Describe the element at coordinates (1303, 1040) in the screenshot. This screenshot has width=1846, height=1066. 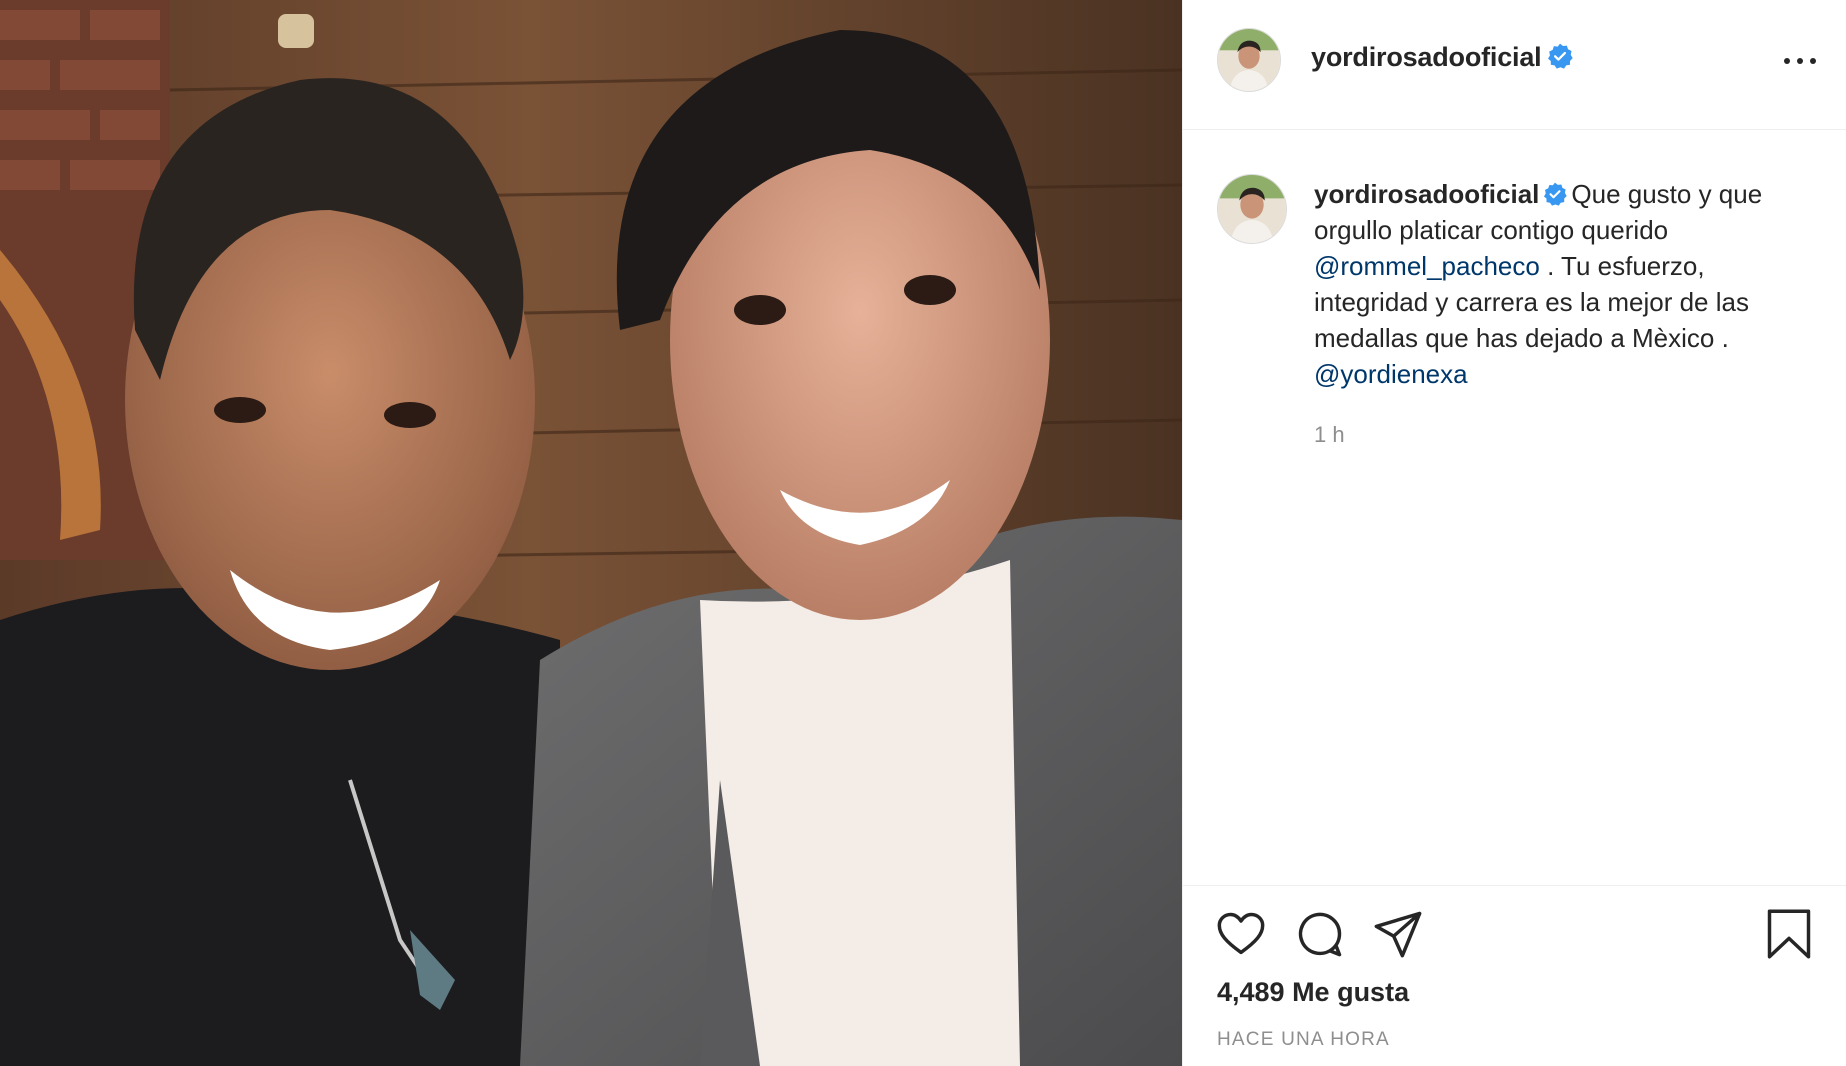
I see `post-timestamp: HACE UNA HORA` at that location.